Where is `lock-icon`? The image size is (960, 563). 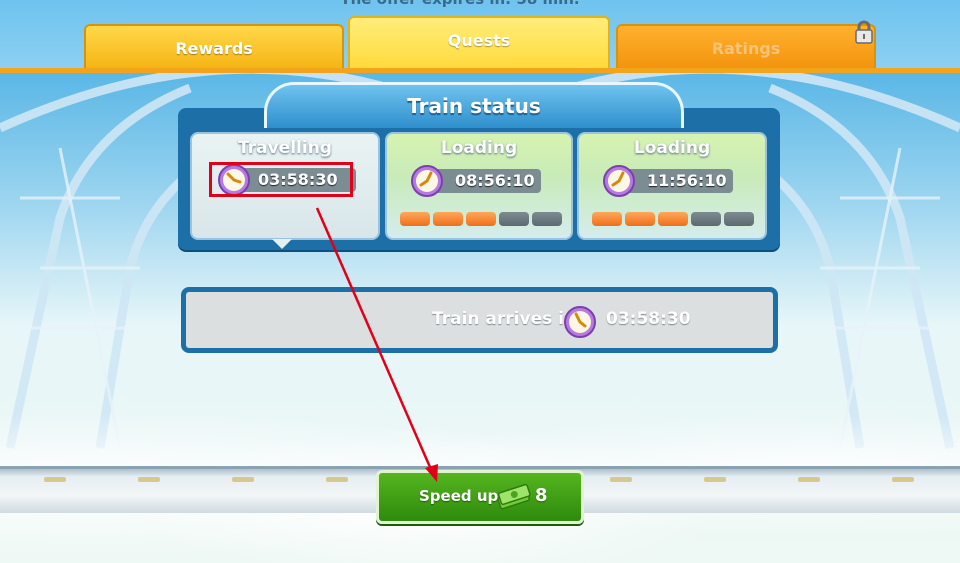
lock-icon is located at coordinates (864, 32).